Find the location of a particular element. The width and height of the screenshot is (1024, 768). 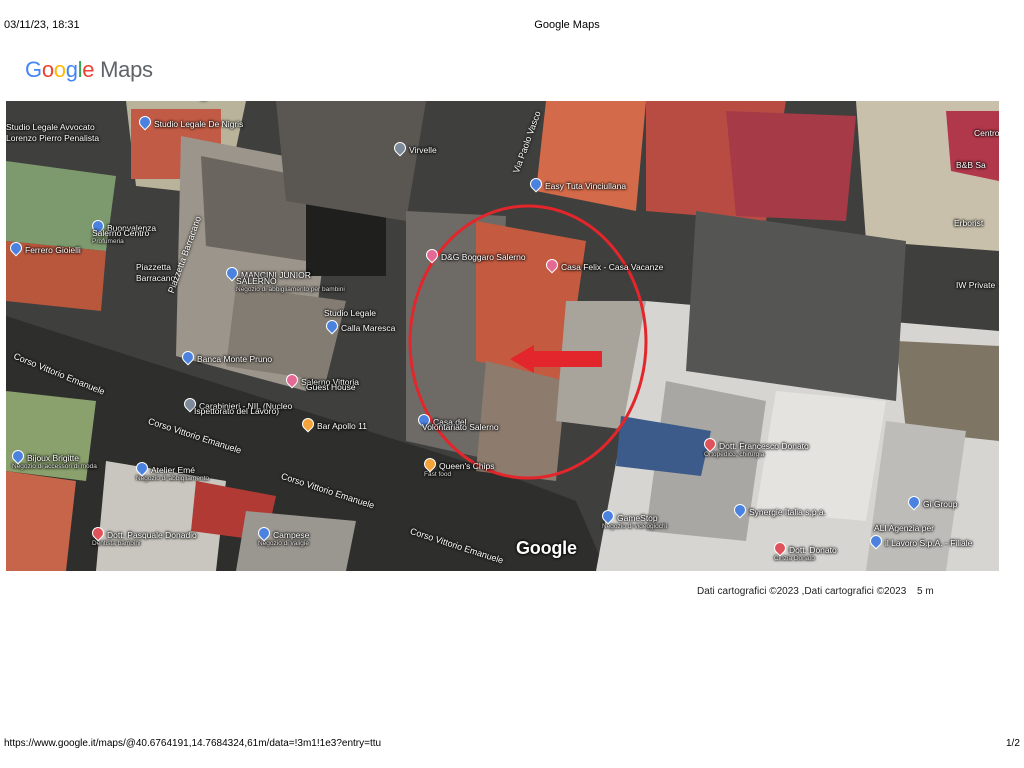

place-category: Negozio di abbigliamento per bambini is located at coordinates (290, 290).